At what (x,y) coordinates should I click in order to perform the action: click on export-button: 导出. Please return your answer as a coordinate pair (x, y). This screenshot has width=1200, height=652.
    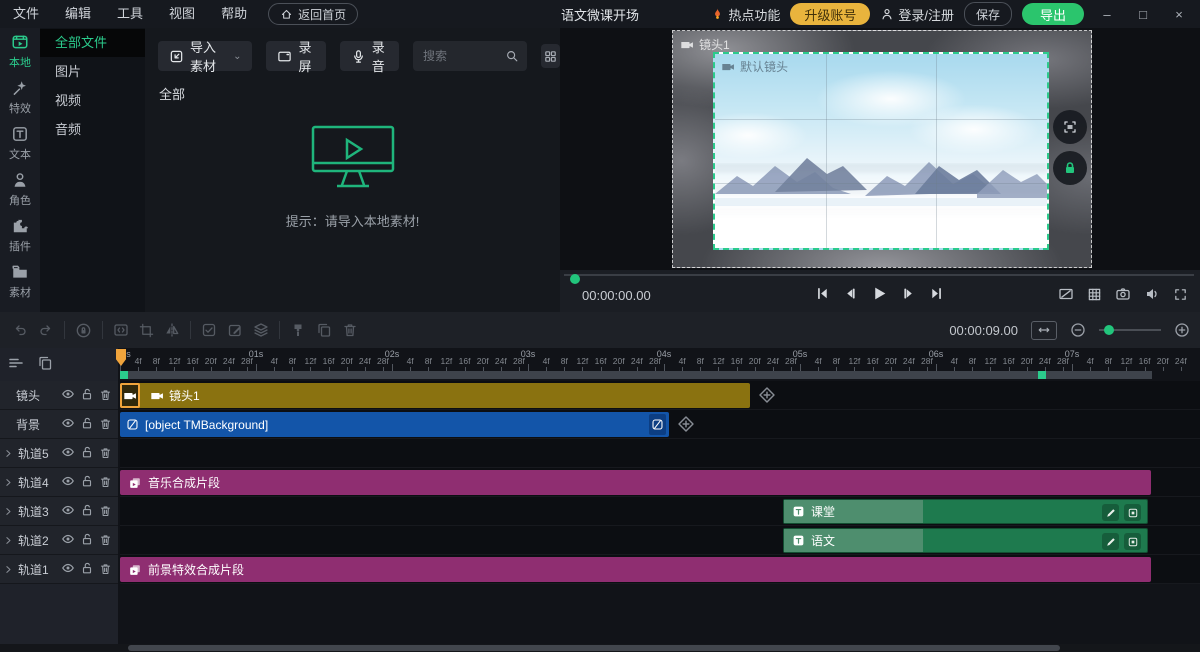
    Looking at the image, I should click on (1052, 14).